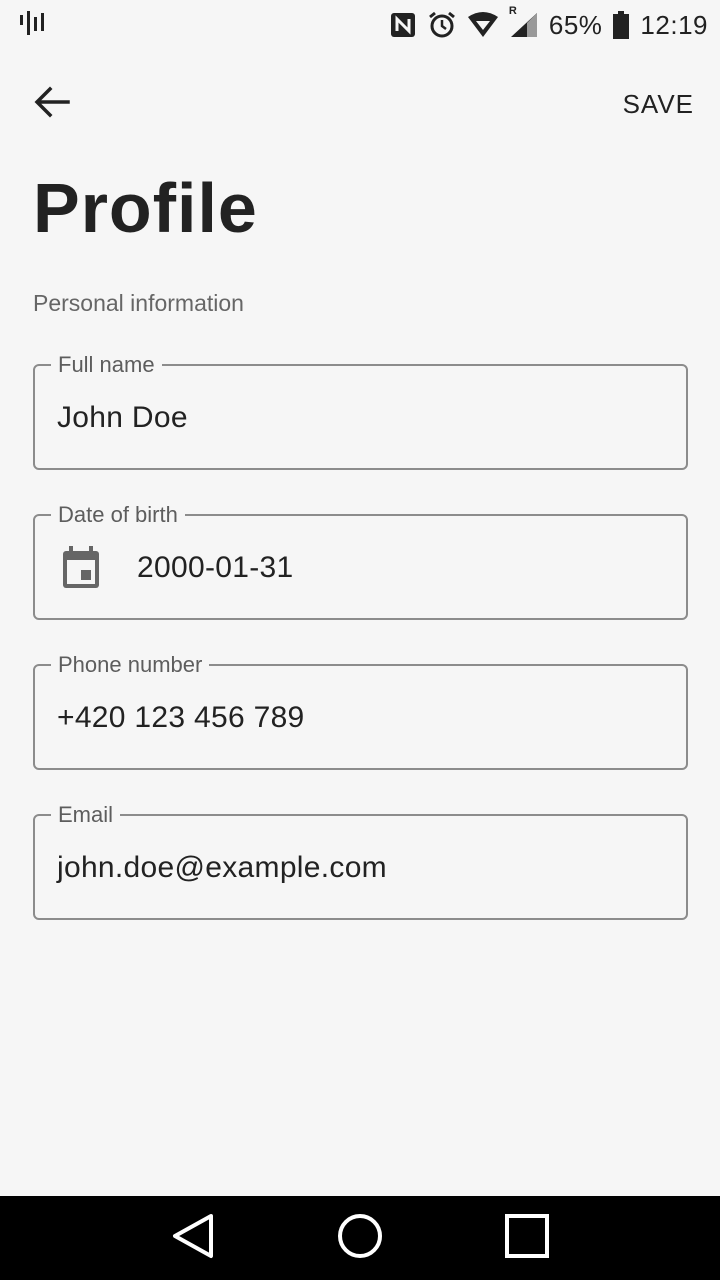  Describe the element at coordinates (145, 208) in the screenshot. I see `page-title: Profile` at that location.